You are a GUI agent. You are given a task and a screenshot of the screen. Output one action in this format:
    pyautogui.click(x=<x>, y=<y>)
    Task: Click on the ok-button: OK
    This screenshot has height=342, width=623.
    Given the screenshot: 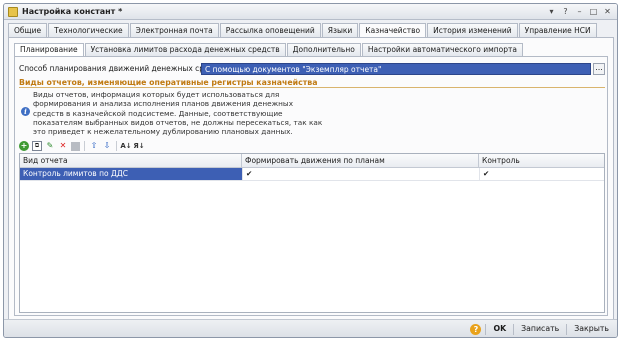 What is the action you would take?
    pyautogui.click(x=499, y=329)
    